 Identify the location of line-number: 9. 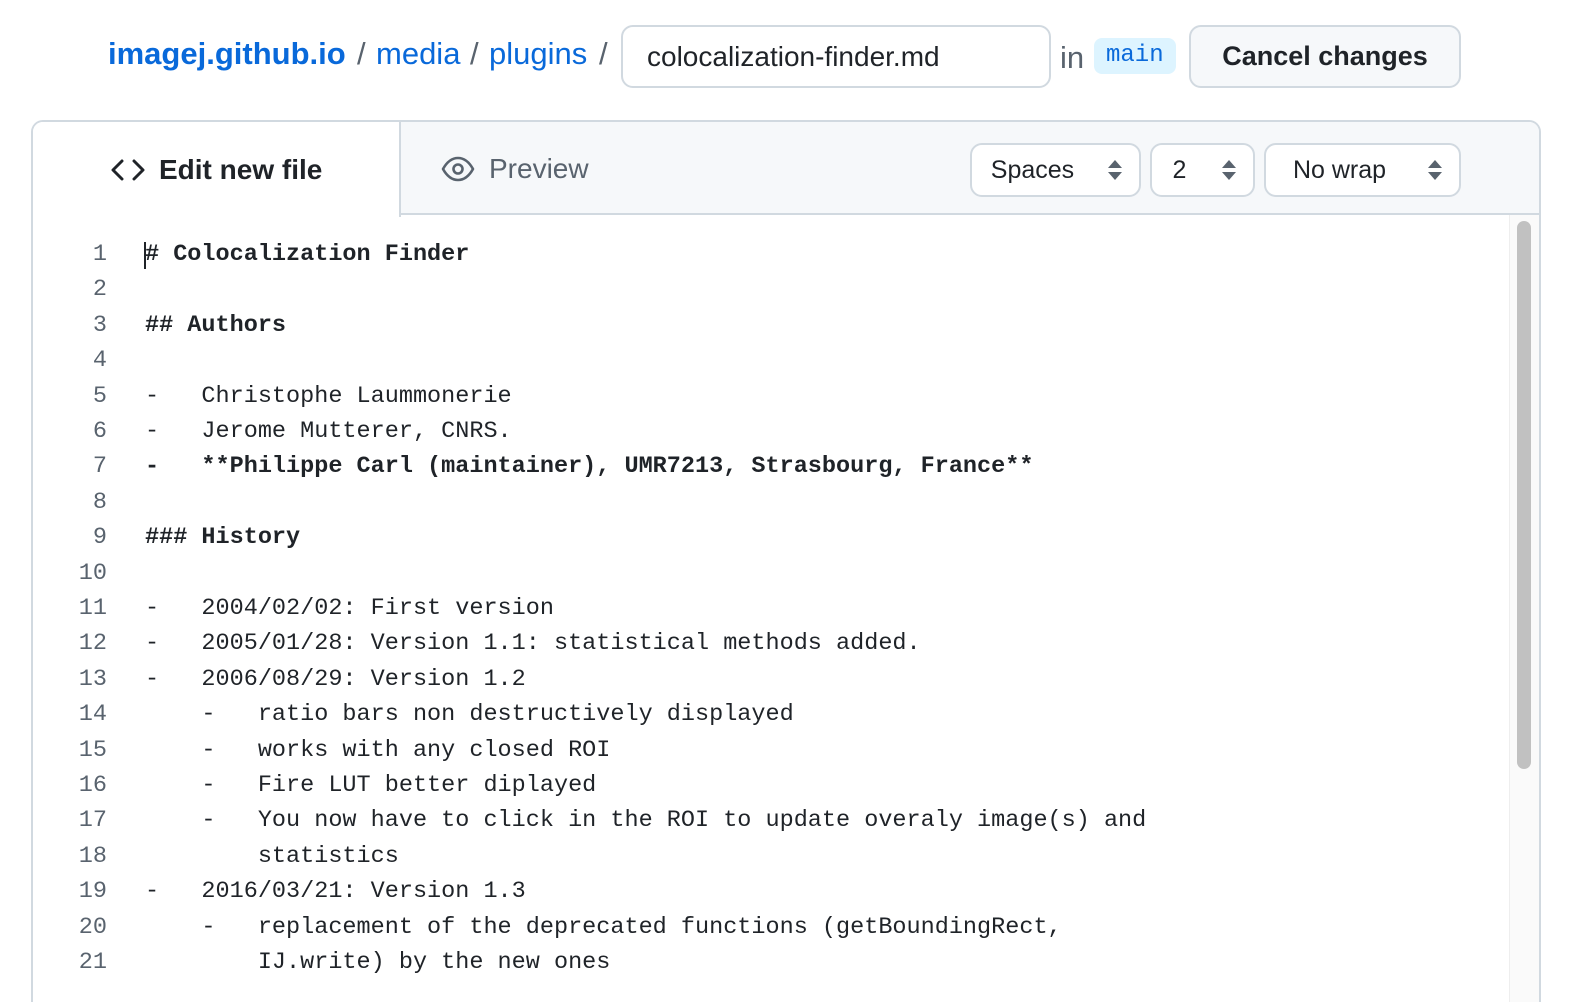
(99, 538).